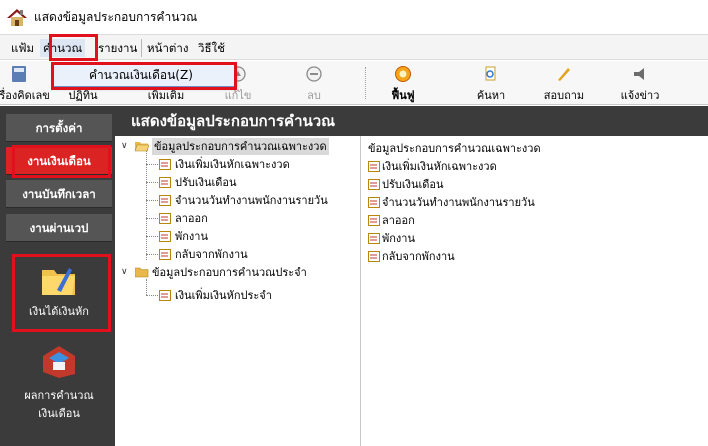  What do you see at coordinates (198, 182) in the screenshot?
I see `tree-item: ปรับเงินเดือน` at bounding box center [198, 182].